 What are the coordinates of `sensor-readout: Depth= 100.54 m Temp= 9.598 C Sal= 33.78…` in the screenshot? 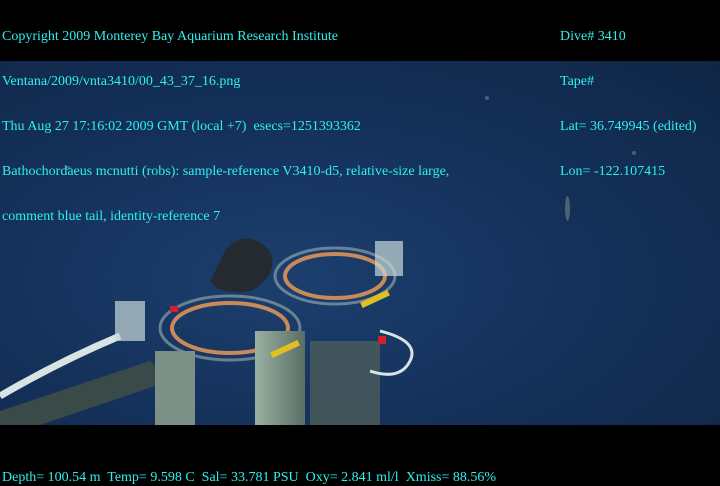 It's located at (249, 477).